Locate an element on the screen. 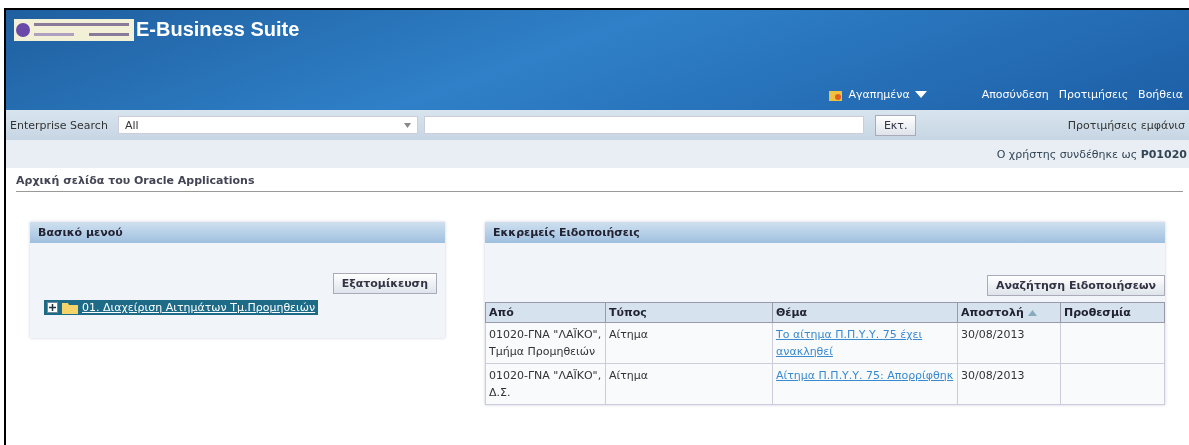  table-cell: 01020-ΓΝΑ "ΛΑΪΚΟ", Τμήμα Προμηθειών is located at coordinates (545, 343).